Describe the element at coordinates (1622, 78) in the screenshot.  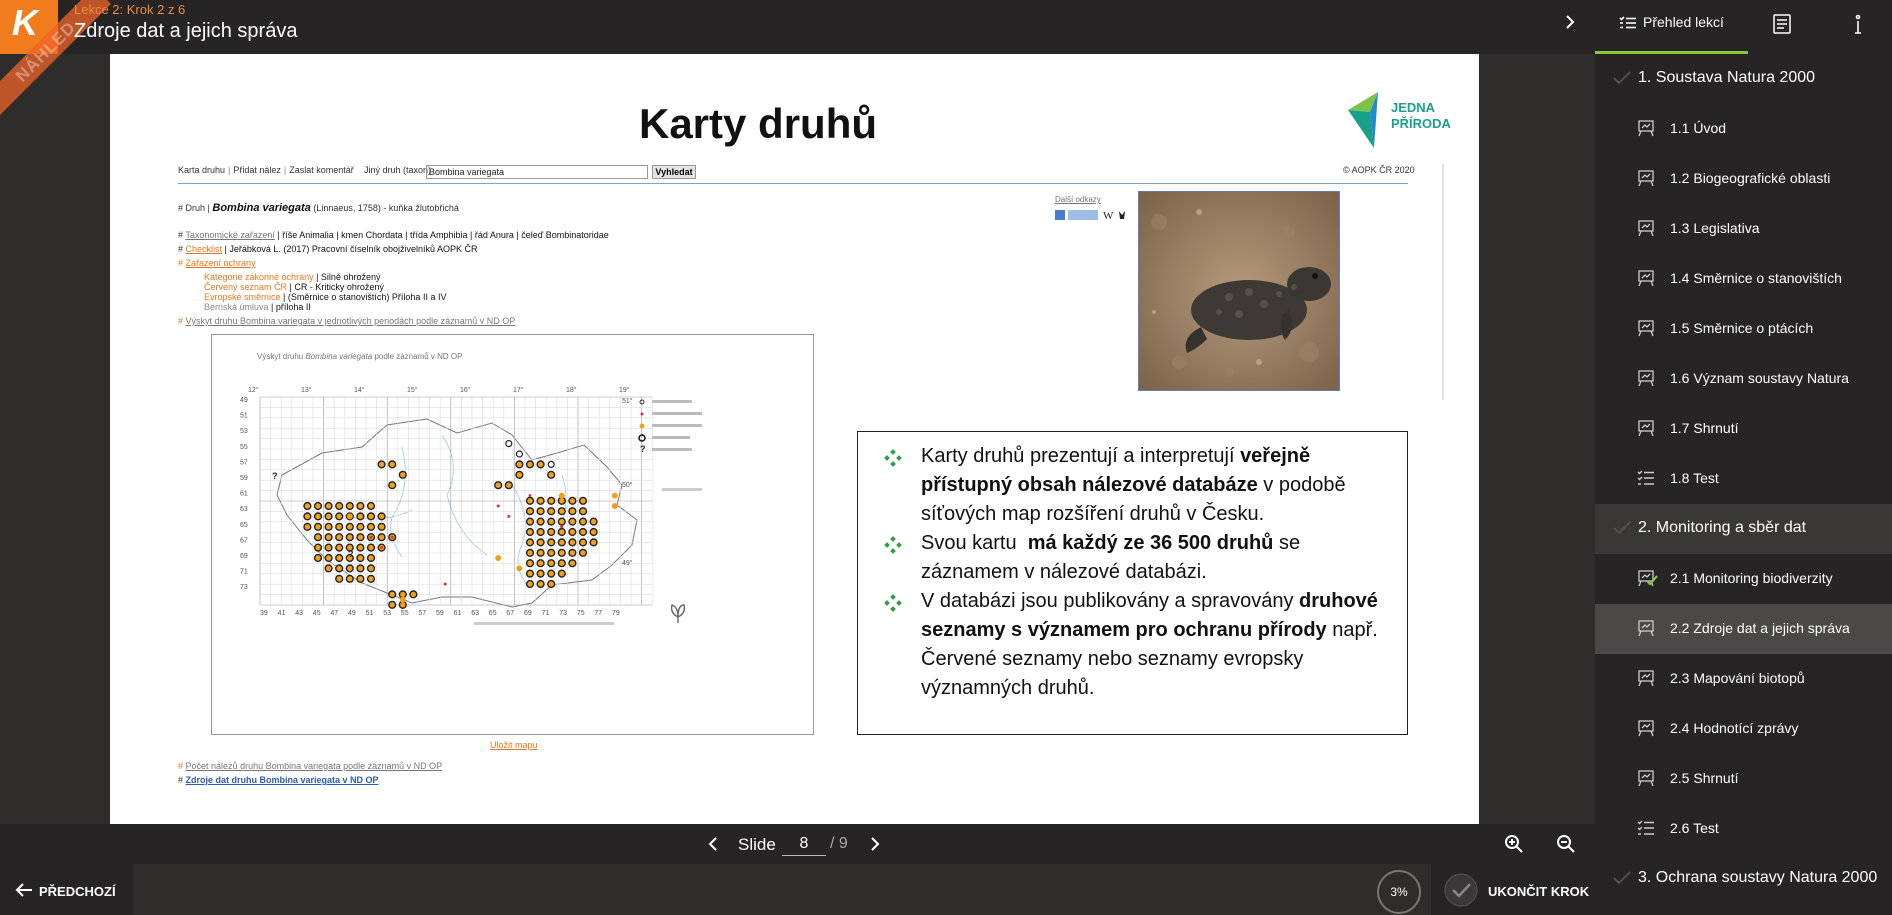
I see `check-icon` at that location.